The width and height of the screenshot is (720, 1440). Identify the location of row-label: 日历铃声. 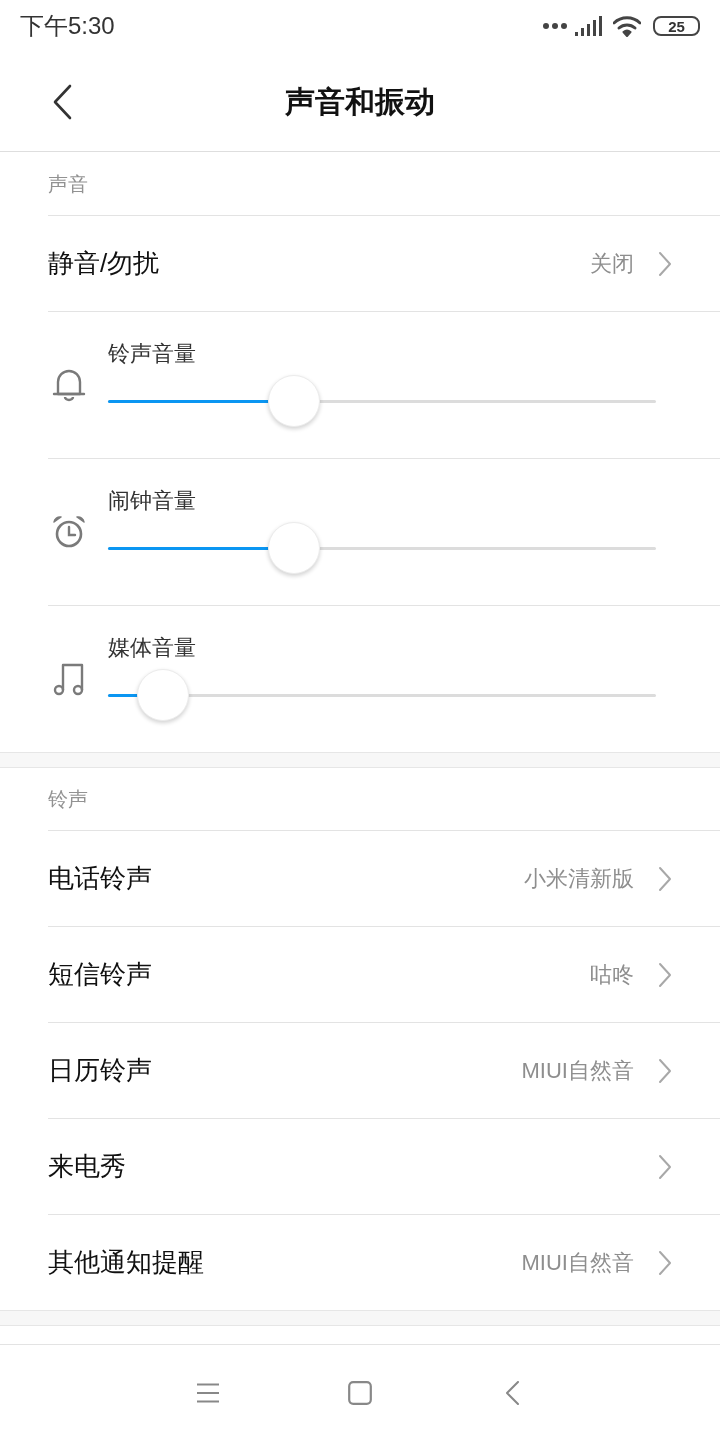
(100, 1070).